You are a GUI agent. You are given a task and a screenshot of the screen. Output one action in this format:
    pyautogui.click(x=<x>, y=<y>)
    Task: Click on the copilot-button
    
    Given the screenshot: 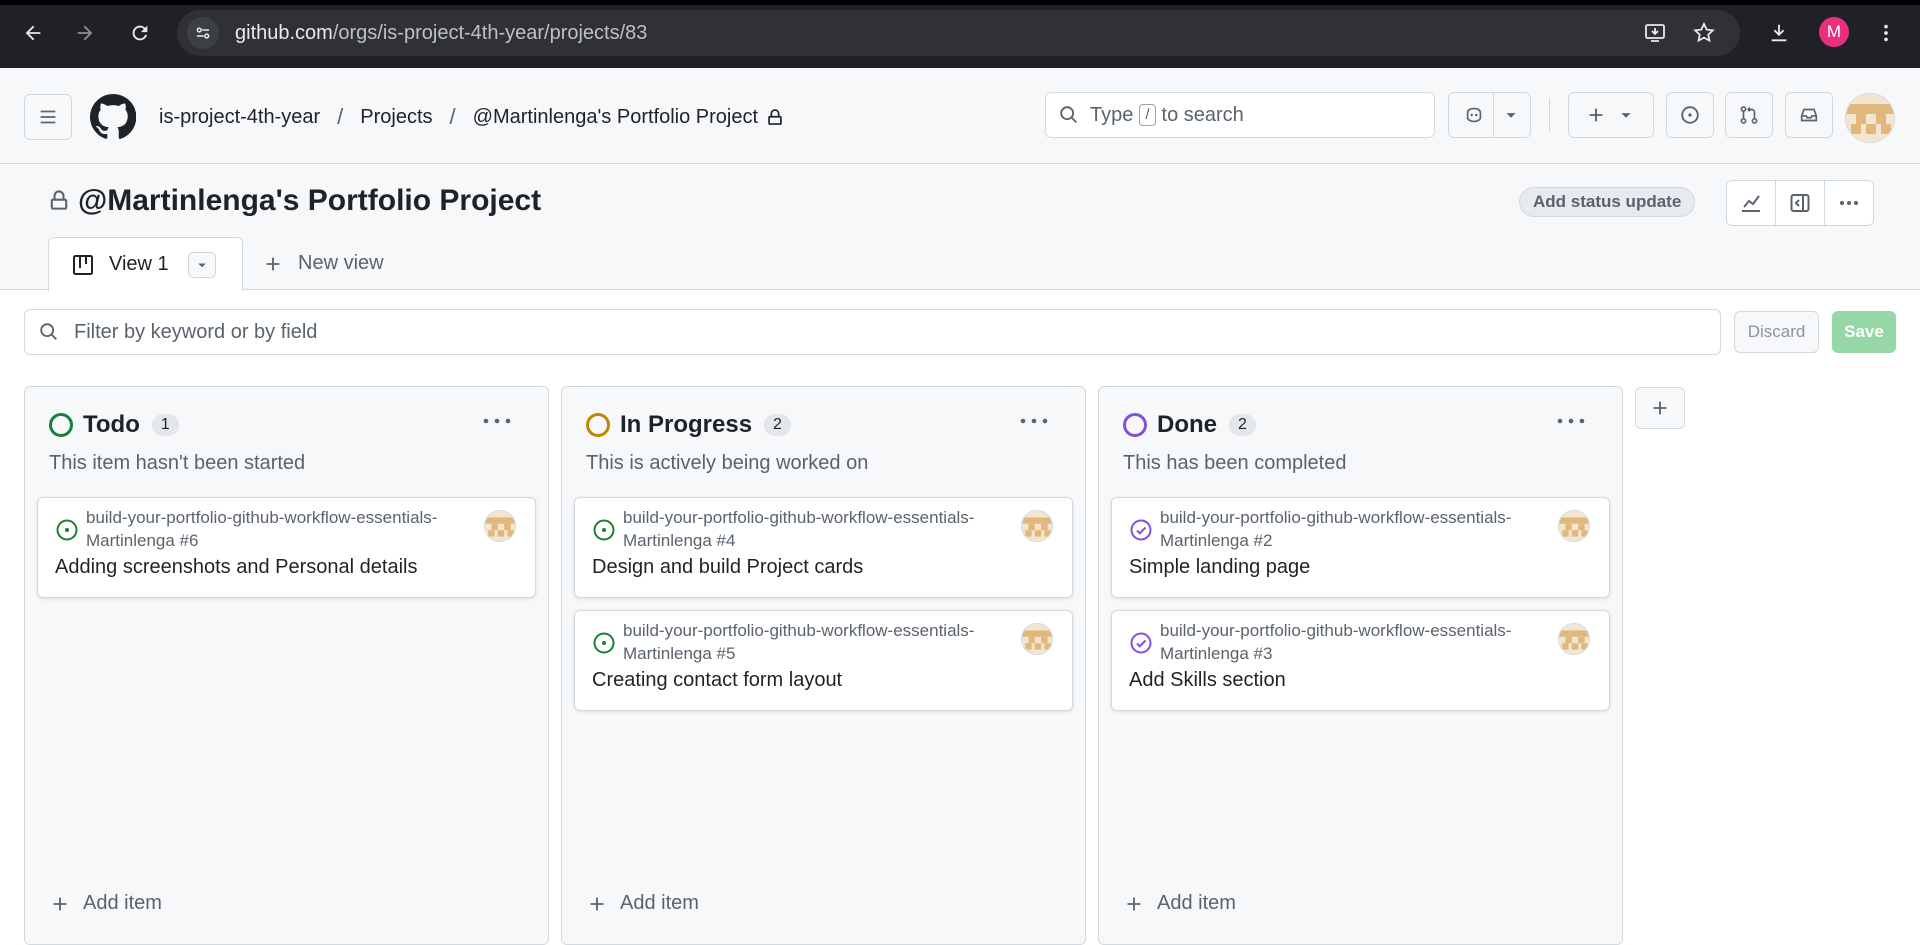 What is the action you would take?
    pyautogui.click(x=1489, y=115)
    